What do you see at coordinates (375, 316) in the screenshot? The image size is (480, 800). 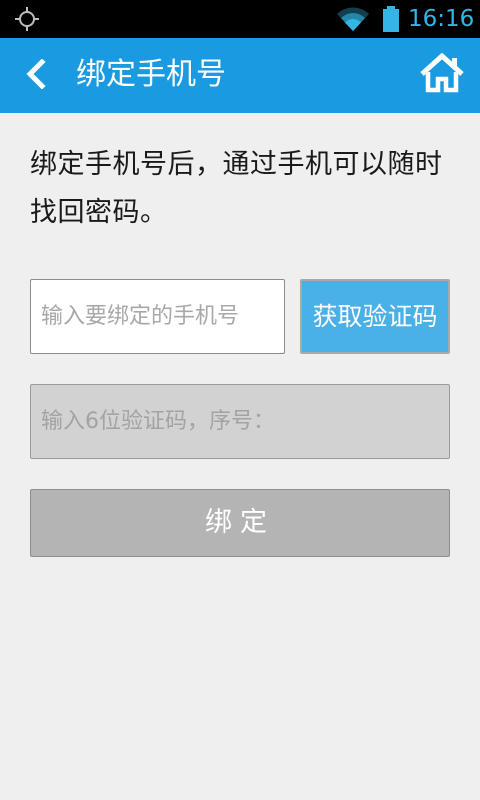 I see `get-code-button: 获取验证码` at bounding box center [375, 316].